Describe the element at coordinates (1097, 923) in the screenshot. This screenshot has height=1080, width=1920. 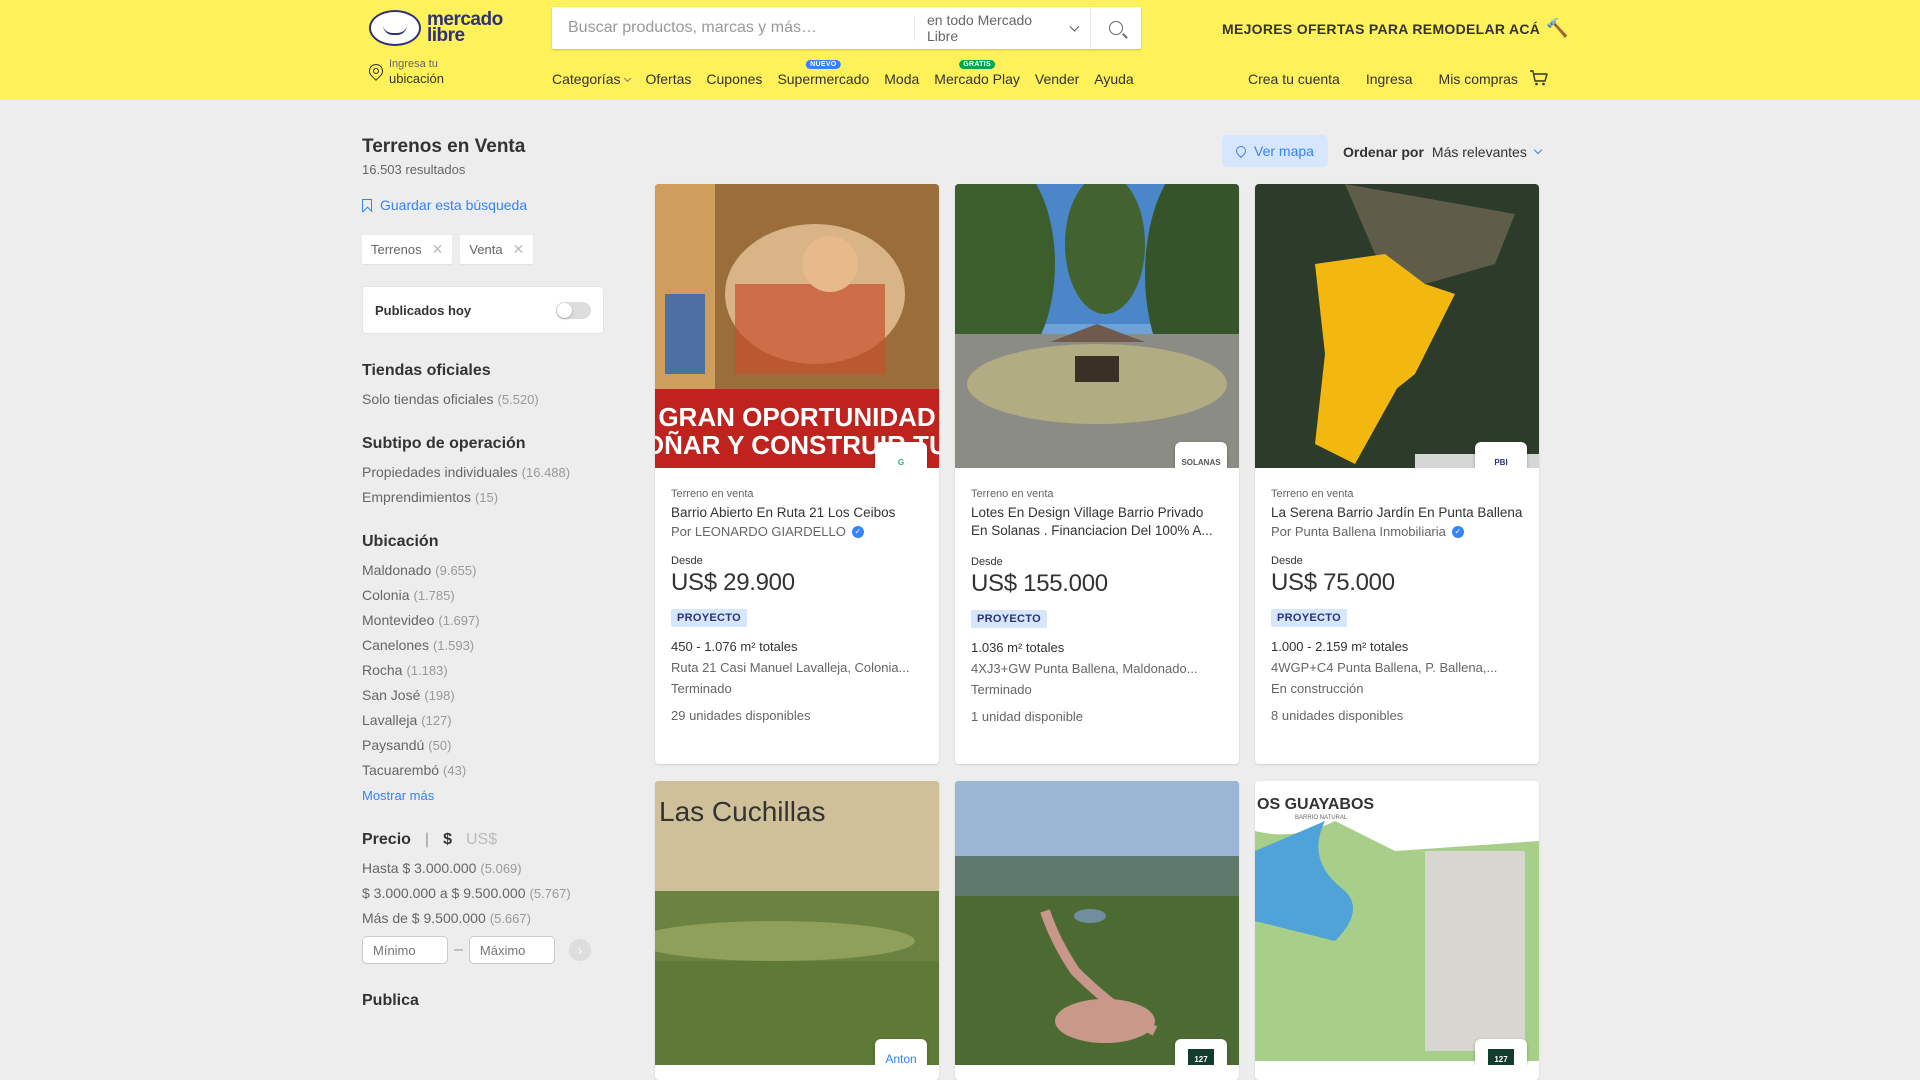
I see `listing-image: 127` at that location.